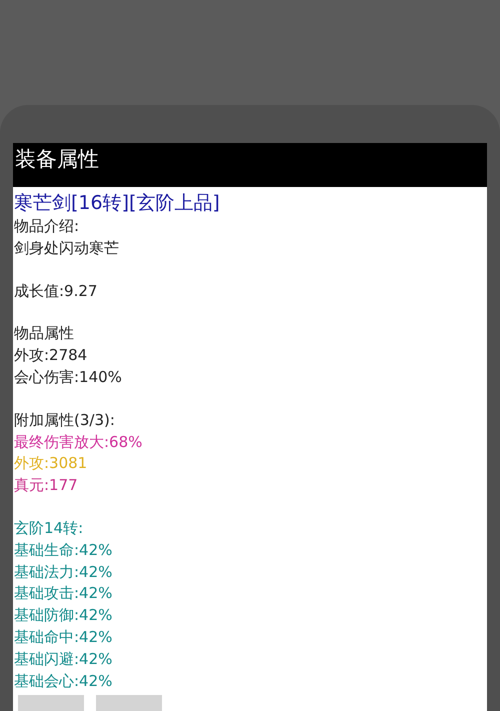 The image size is (500, 711). Describe the element at coordinates (64, 420) in the screenshot. I see `attribute-line: 附加属性(3/3):` at that location.